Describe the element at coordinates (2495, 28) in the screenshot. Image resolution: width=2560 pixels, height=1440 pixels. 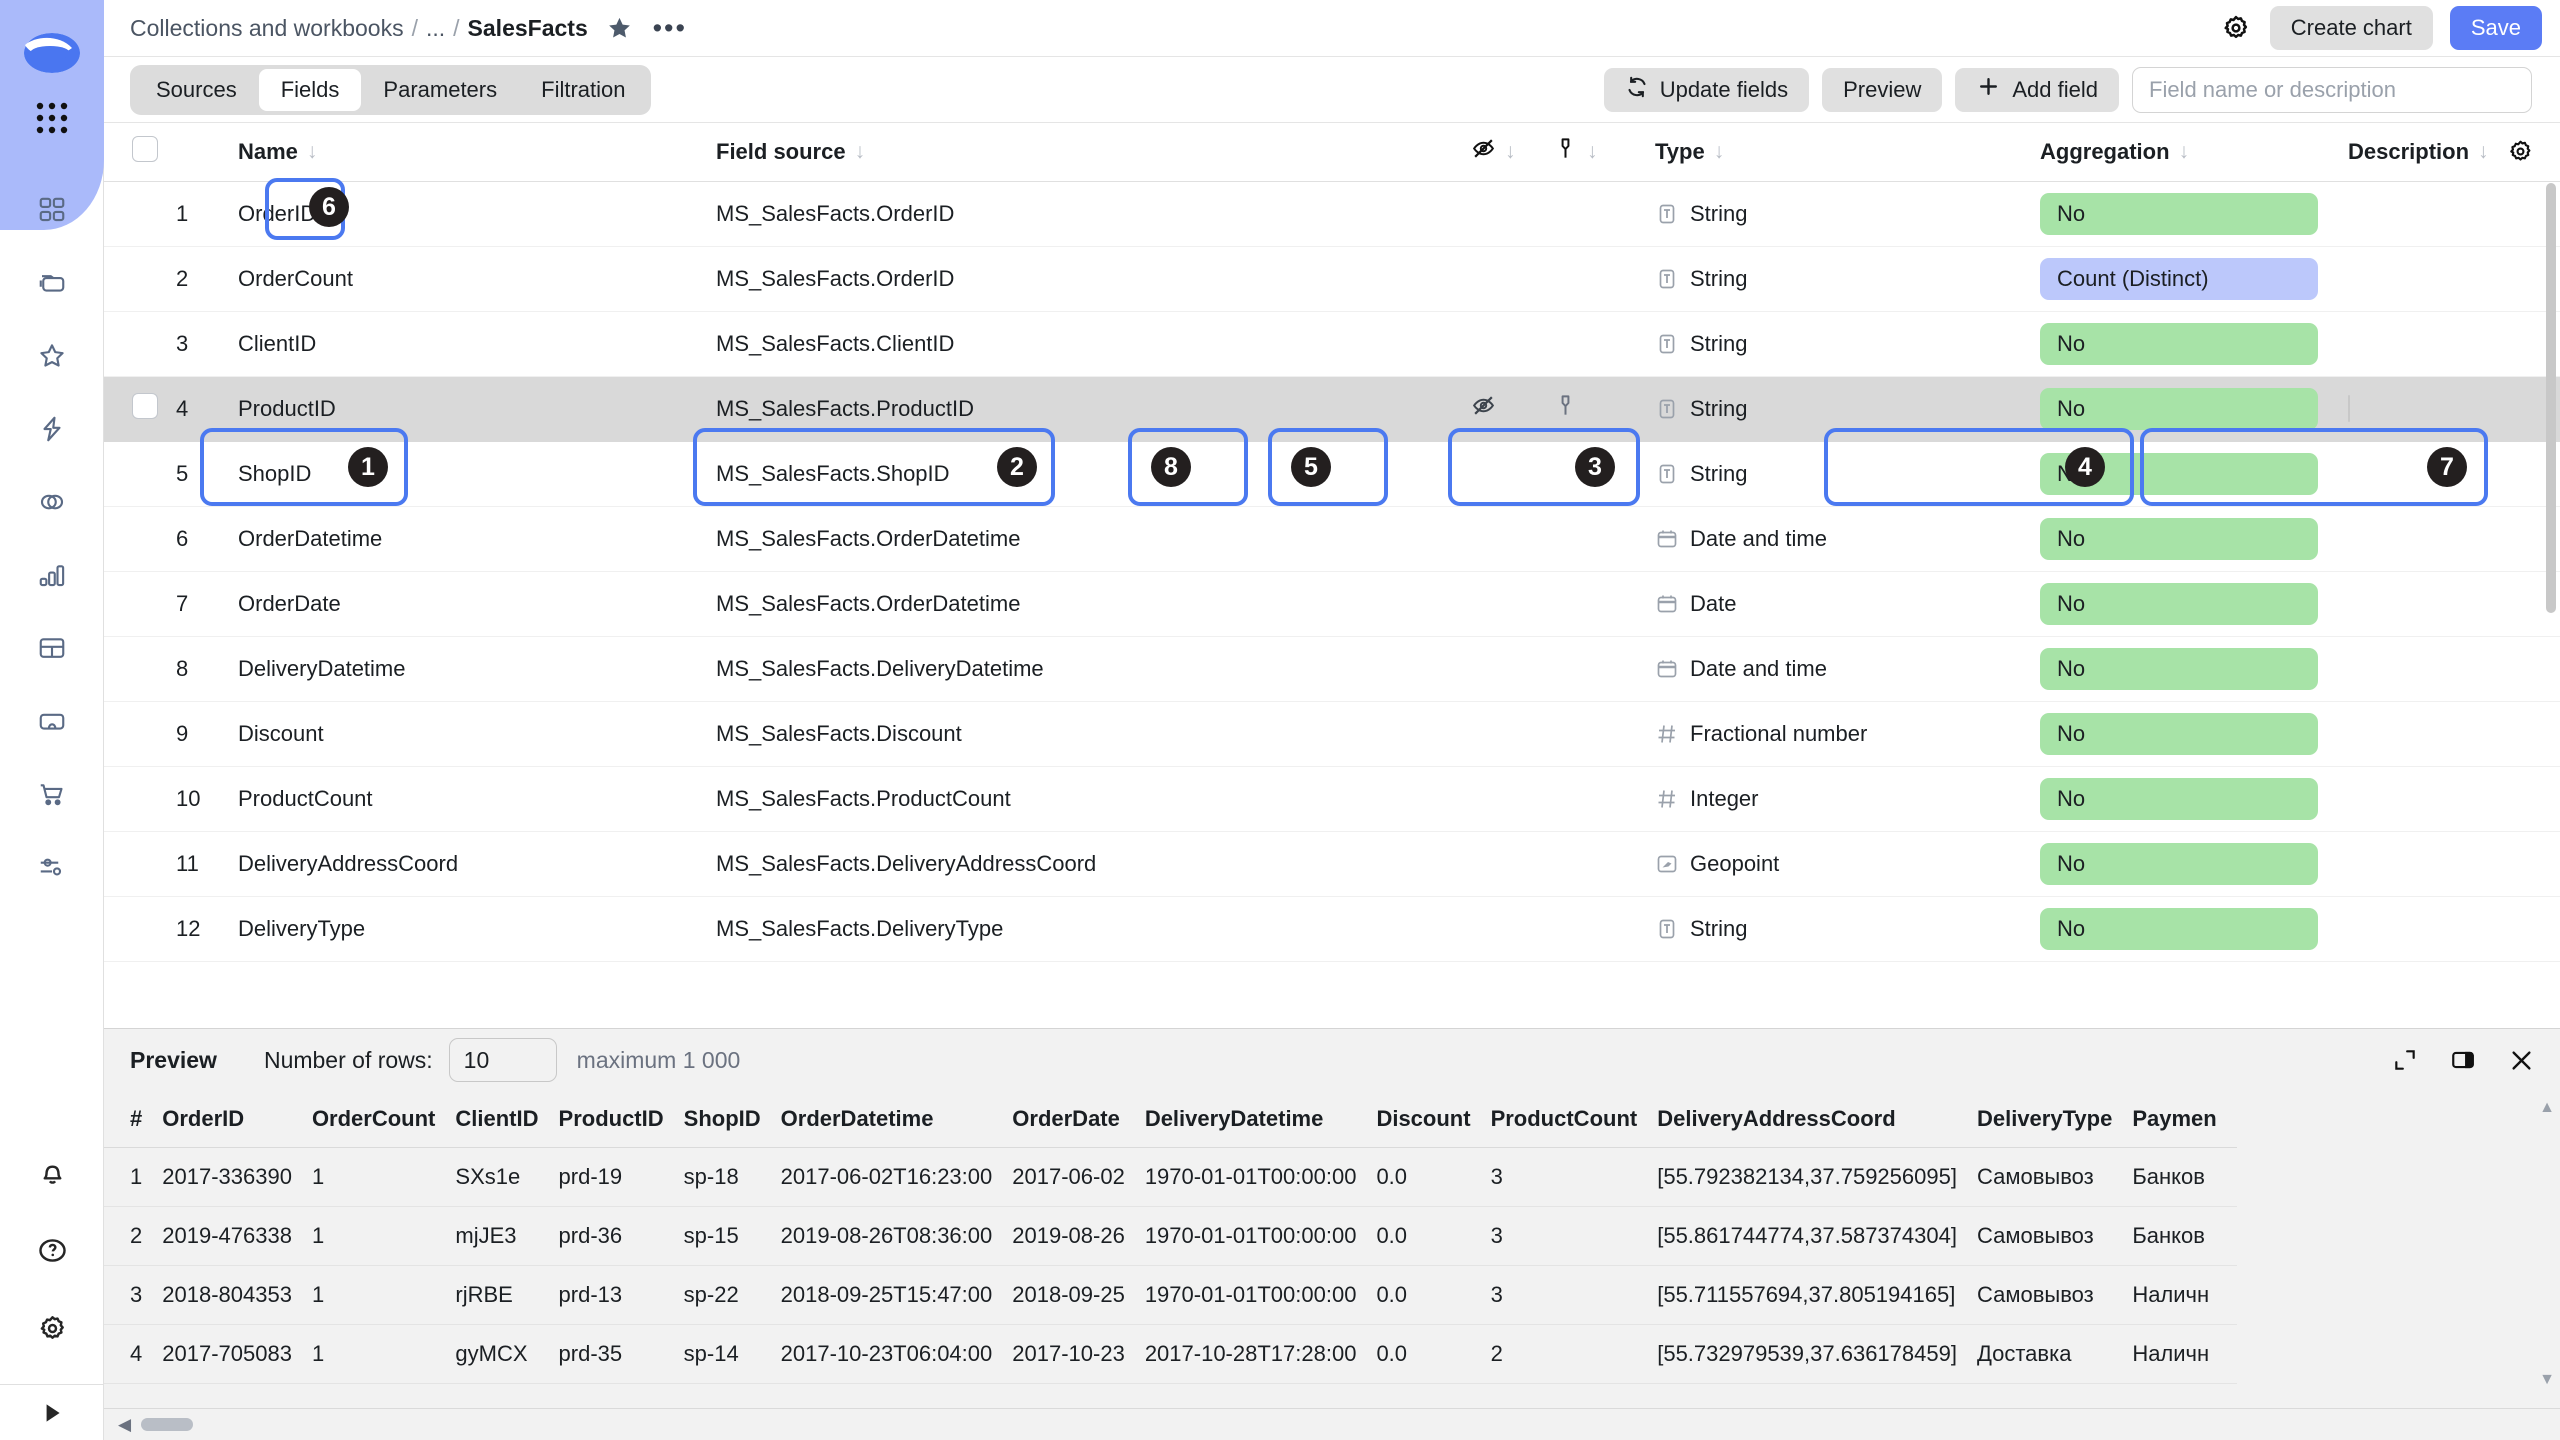
I see `save-button: Save` at that location.